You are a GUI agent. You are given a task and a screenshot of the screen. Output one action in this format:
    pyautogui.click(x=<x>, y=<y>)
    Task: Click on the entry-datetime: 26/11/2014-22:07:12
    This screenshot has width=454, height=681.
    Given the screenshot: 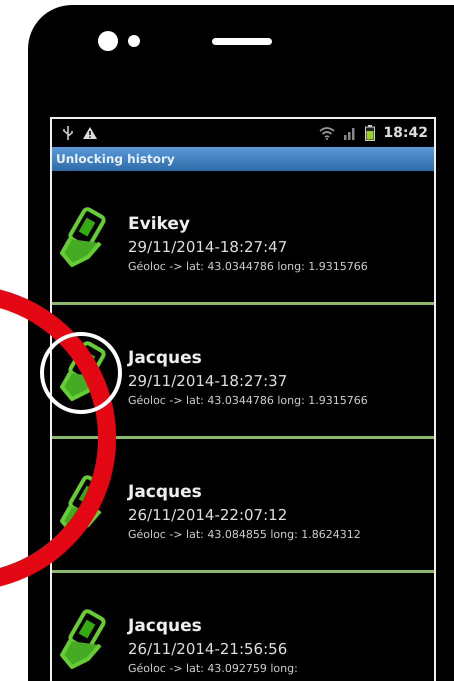 What is the action you would take?
    pyautogui.click(x=208, y=515)
    